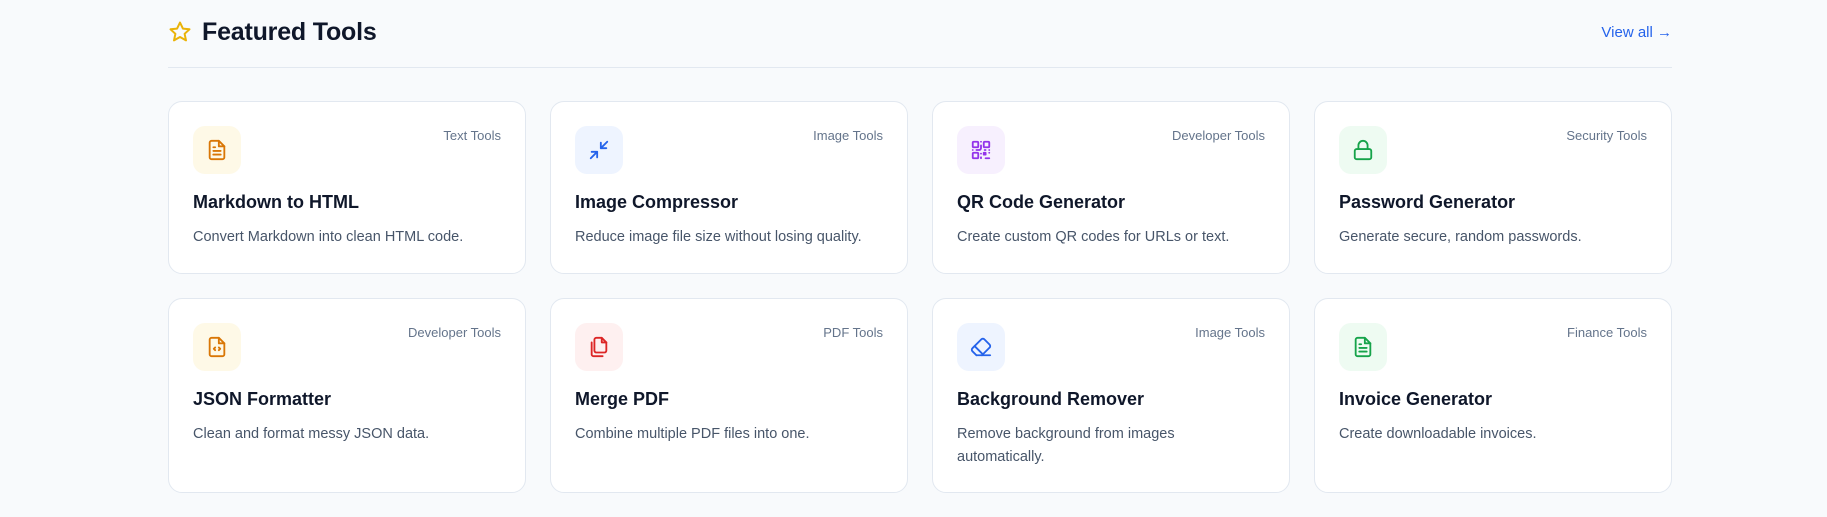 This screenshot has height=517, width=1827. I want to click on tool-description: Combine multiple PDF files into one., so click(692, 434).